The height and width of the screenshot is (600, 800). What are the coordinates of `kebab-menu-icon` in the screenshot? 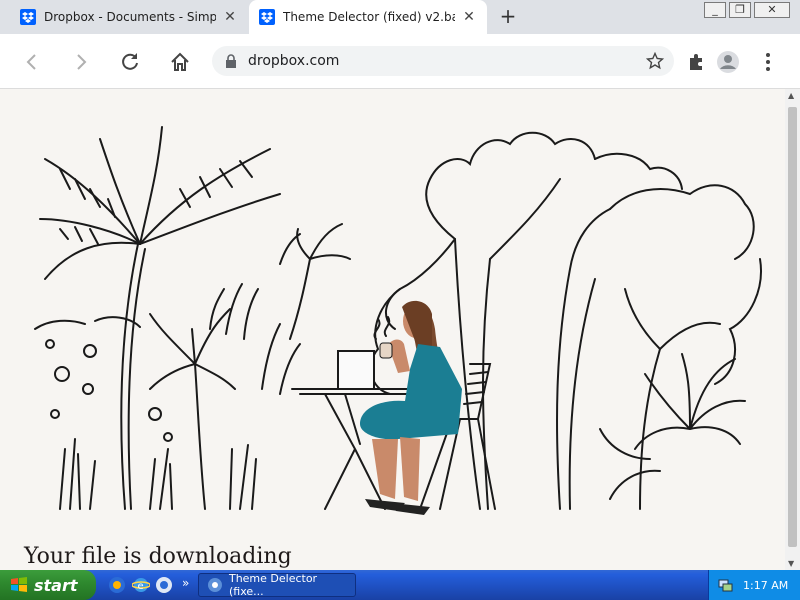 It's located at (768, 62).